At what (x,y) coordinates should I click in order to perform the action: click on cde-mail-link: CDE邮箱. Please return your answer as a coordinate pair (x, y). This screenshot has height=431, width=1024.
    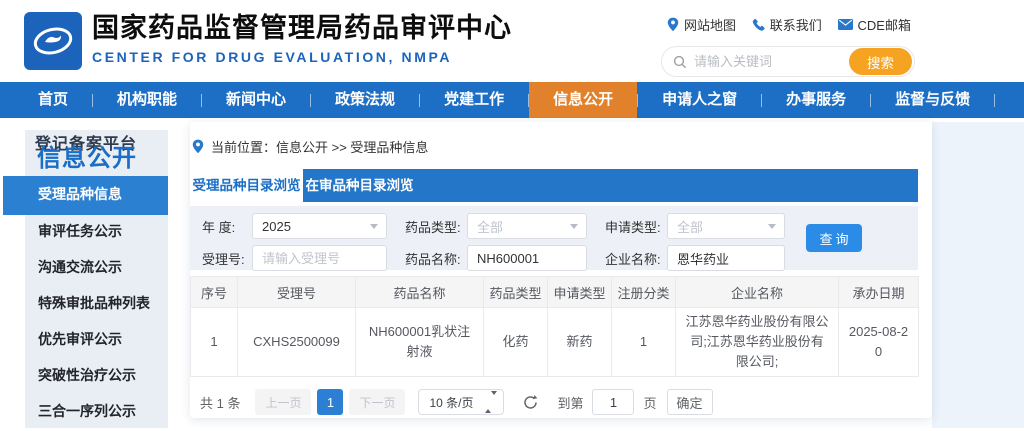
    Looking at the image, I should click on (874, 24).